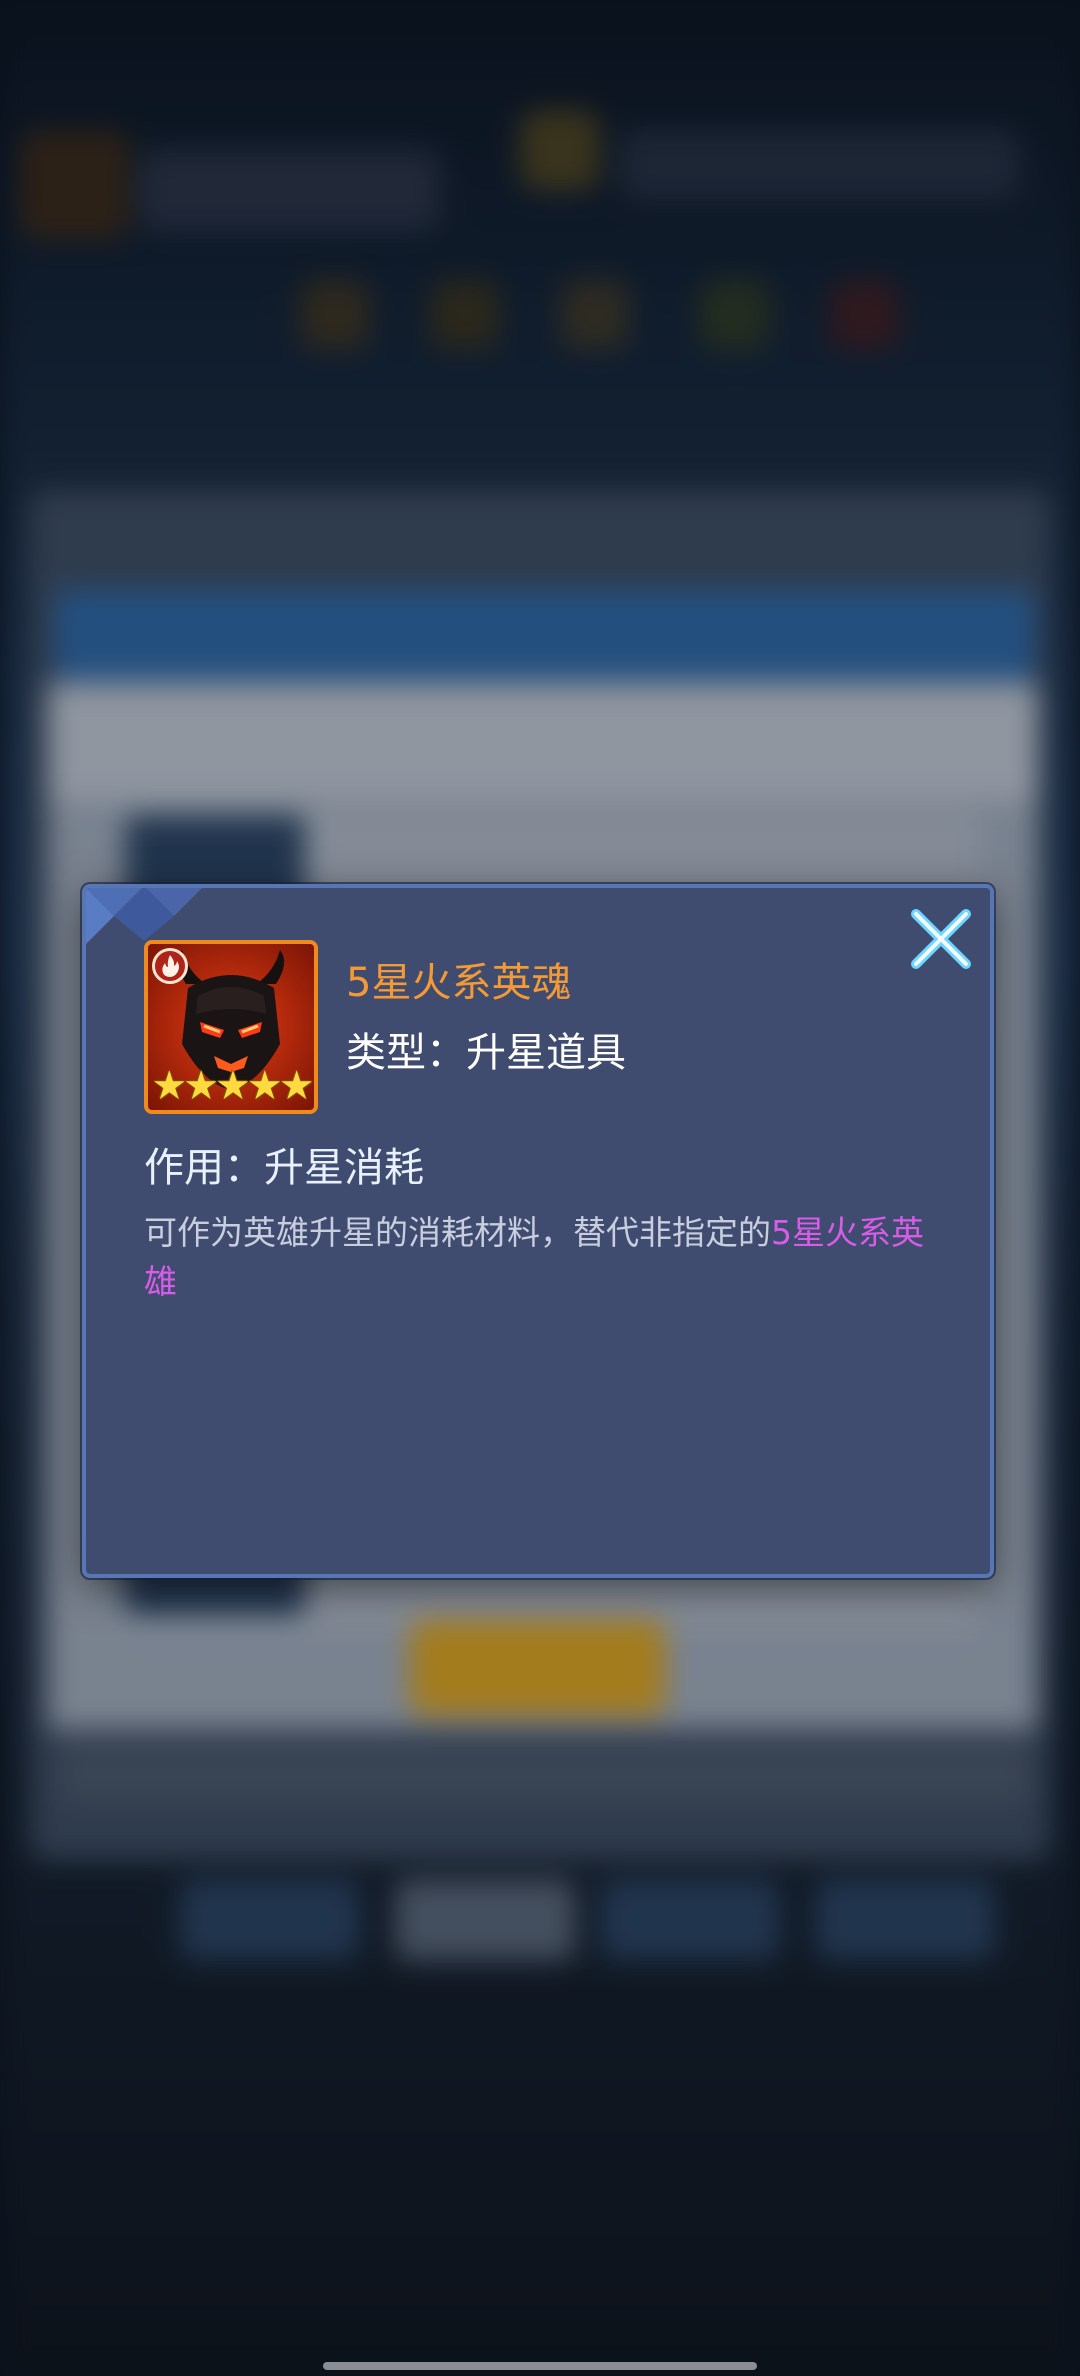 The width and height of the screenshot is (1080, 2376). I want to click on item-description: 可作为英雄升星的消耗材料，替代非指定的5星火系英雄, so click(549, 1257).